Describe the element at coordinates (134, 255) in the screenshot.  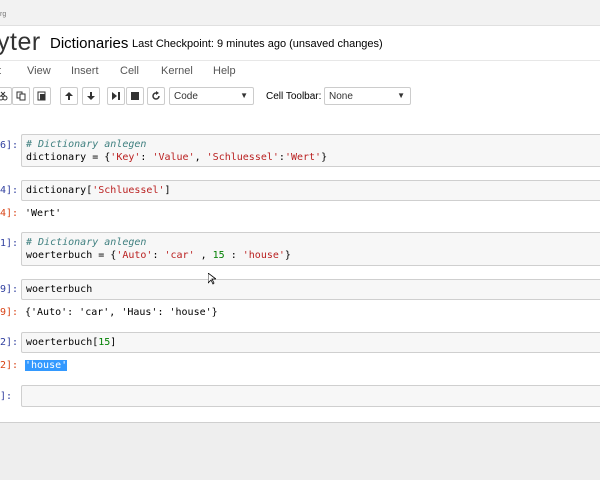
I see `code-token: 'Auto'` at that location.